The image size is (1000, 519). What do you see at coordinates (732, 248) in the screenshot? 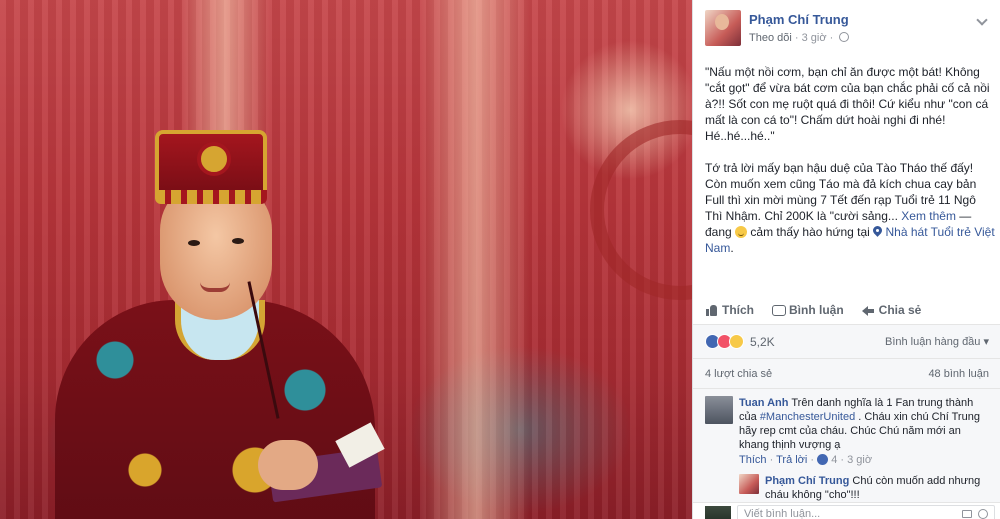
I see `location-end: .` at bounding box center [732, 248].